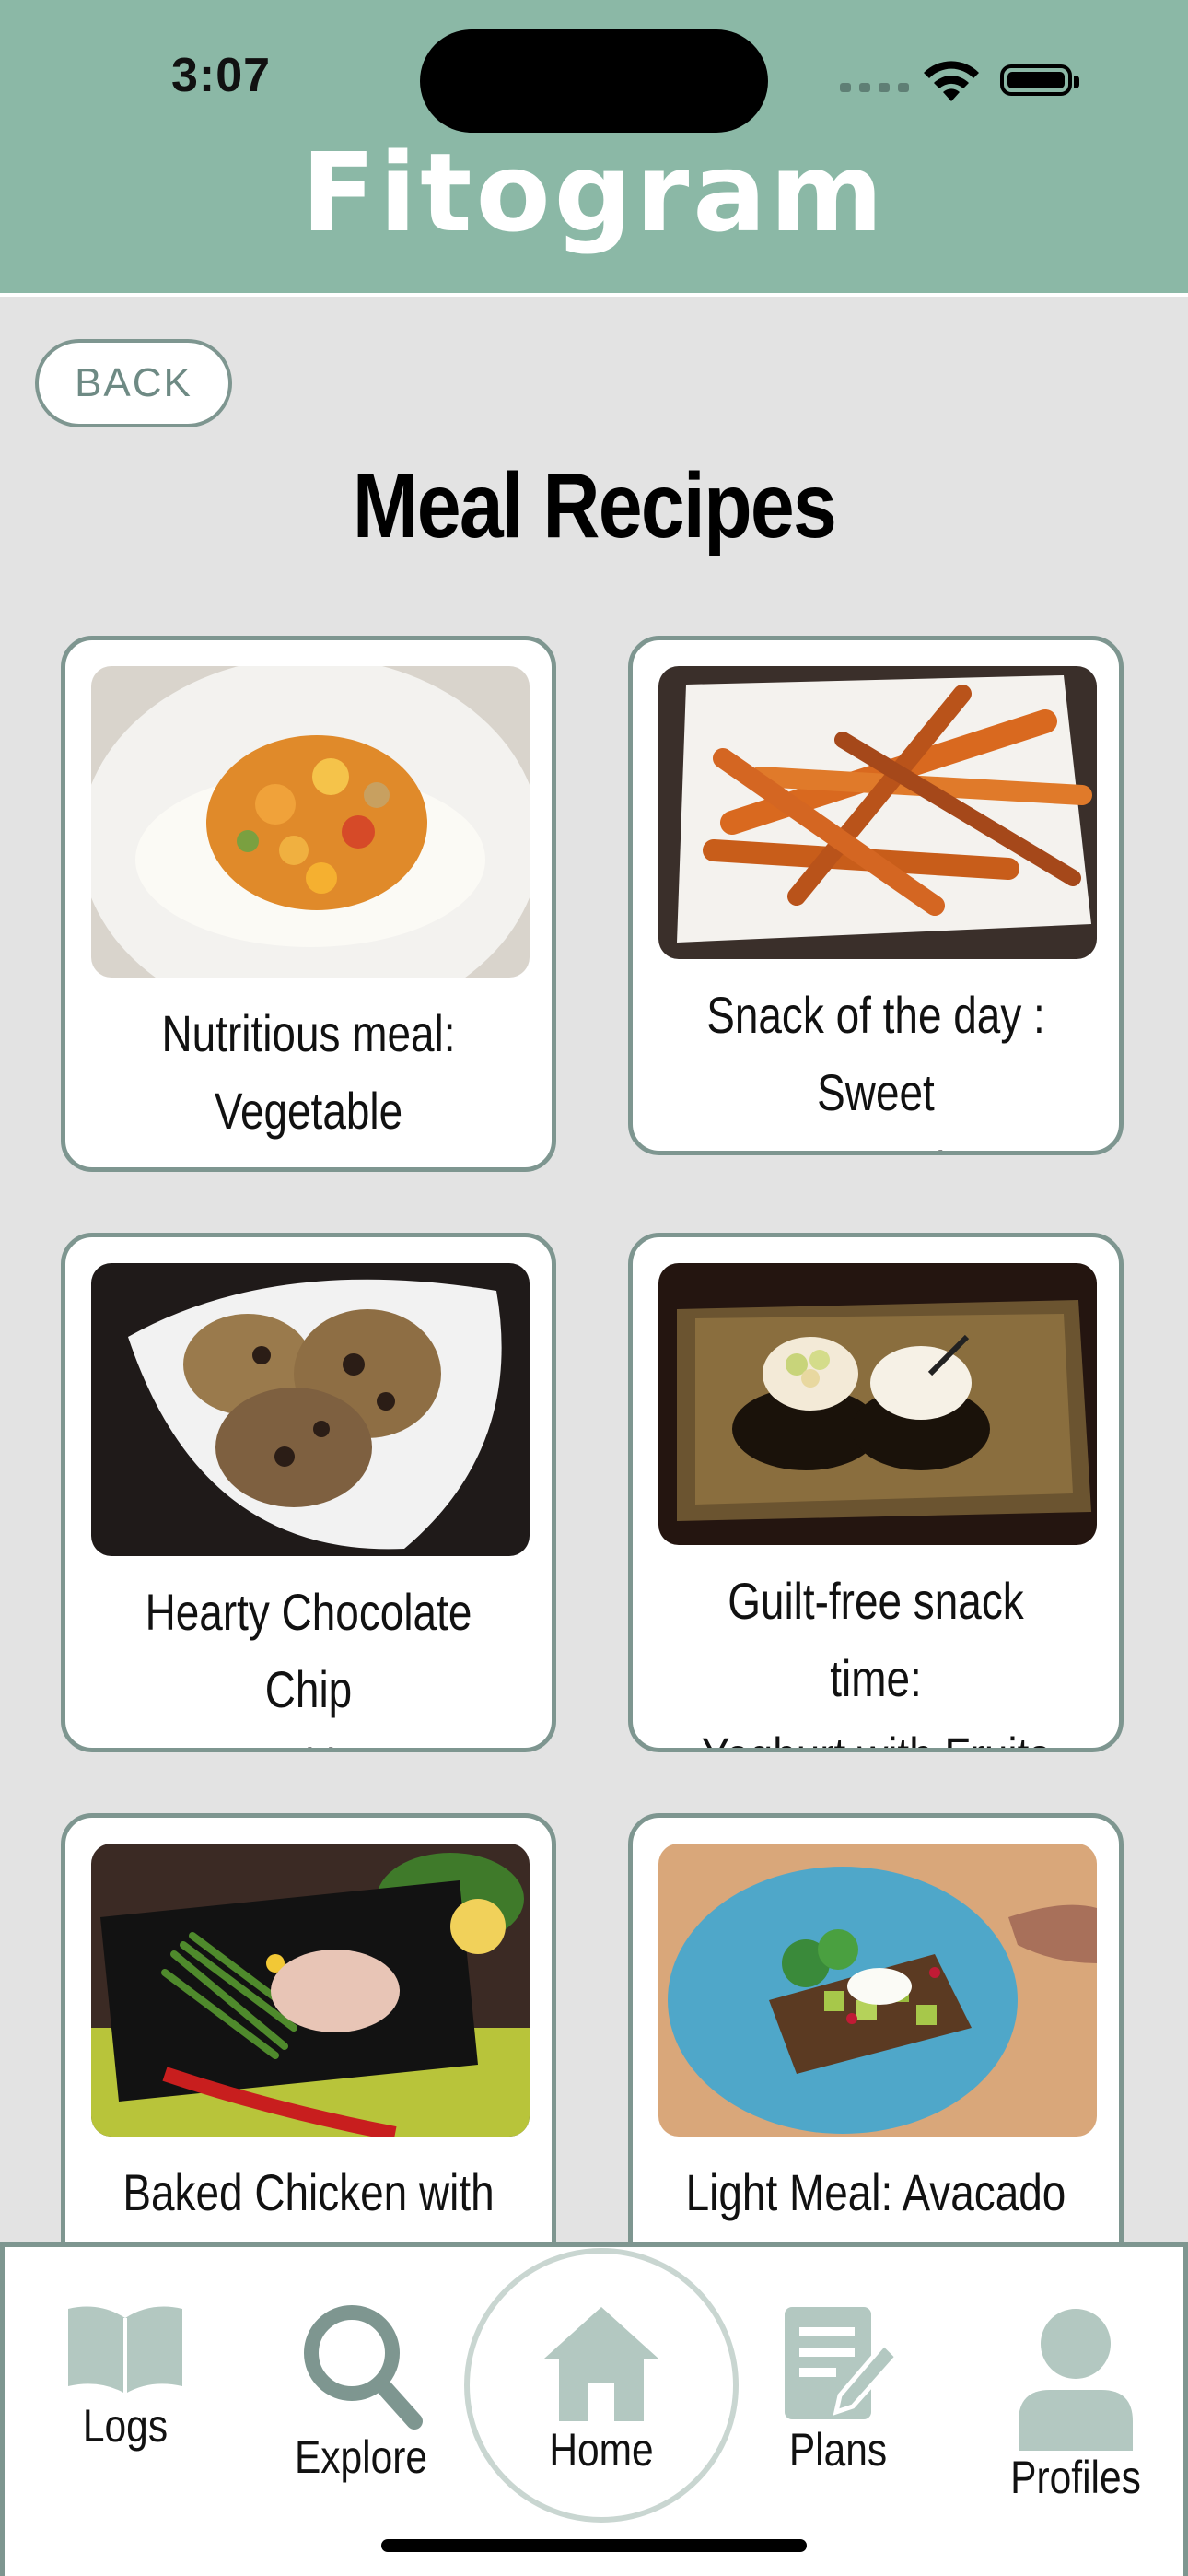 The width and height of the screenshot is (1188, 2576). I want to click on recipe-card-avacado: Light Meal: Avacado, so click(876, 2044).